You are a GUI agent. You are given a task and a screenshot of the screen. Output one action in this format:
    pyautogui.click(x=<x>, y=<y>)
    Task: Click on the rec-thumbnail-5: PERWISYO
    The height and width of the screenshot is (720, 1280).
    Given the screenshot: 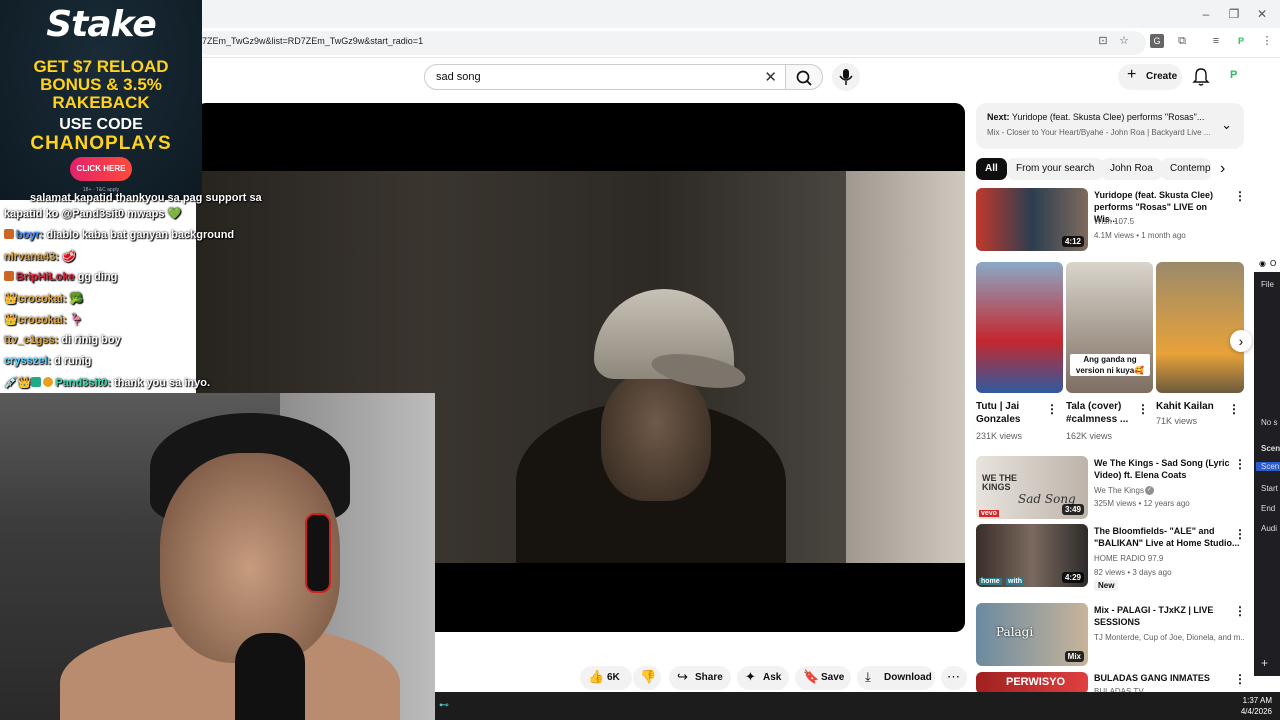 What is the action you would take?
    pyautogui.click(x=1032, y=683)
    